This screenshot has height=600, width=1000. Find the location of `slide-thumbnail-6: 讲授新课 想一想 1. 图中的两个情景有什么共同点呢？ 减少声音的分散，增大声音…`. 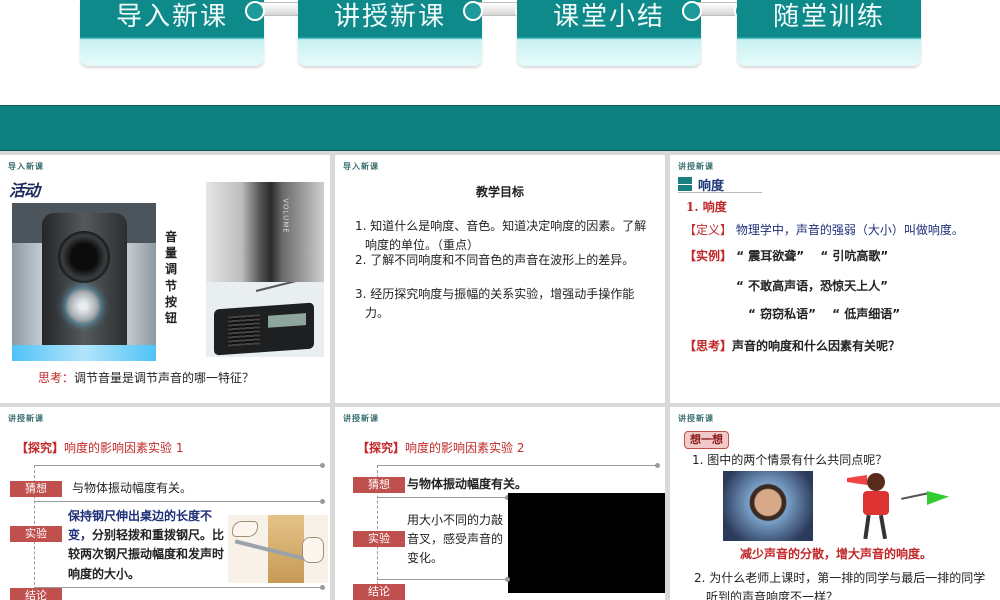

slide-thumbnail-6: 讲授新课 想一想 1. 图中的两个情景有什么共同点呢？ 减少声音的分散，增大声音… is located at coordinates (835, 503).